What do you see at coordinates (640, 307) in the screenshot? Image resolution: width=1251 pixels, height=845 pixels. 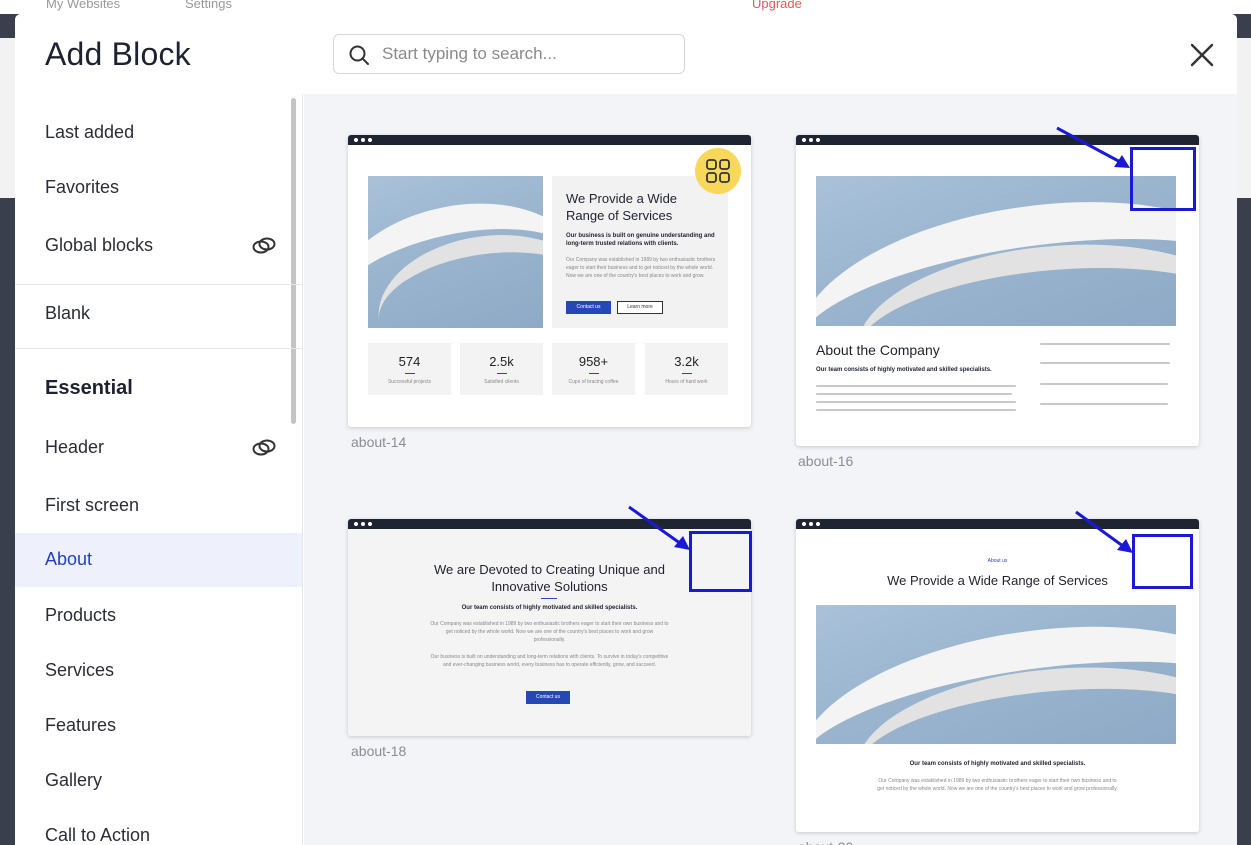 I see `preview-learn-more-button: Learn more` at bounding box center [640, 307].